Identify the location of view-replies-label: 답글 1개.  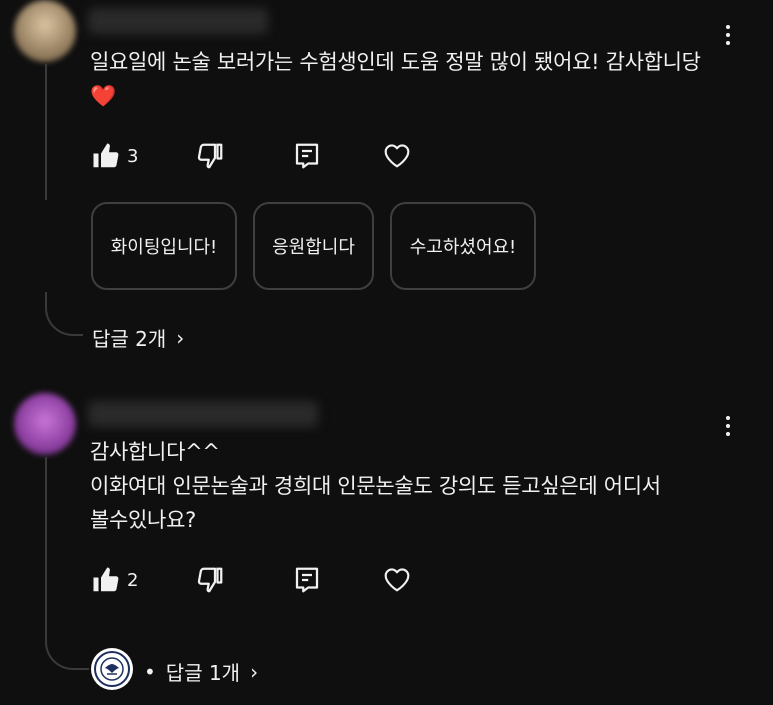
(203, 673).